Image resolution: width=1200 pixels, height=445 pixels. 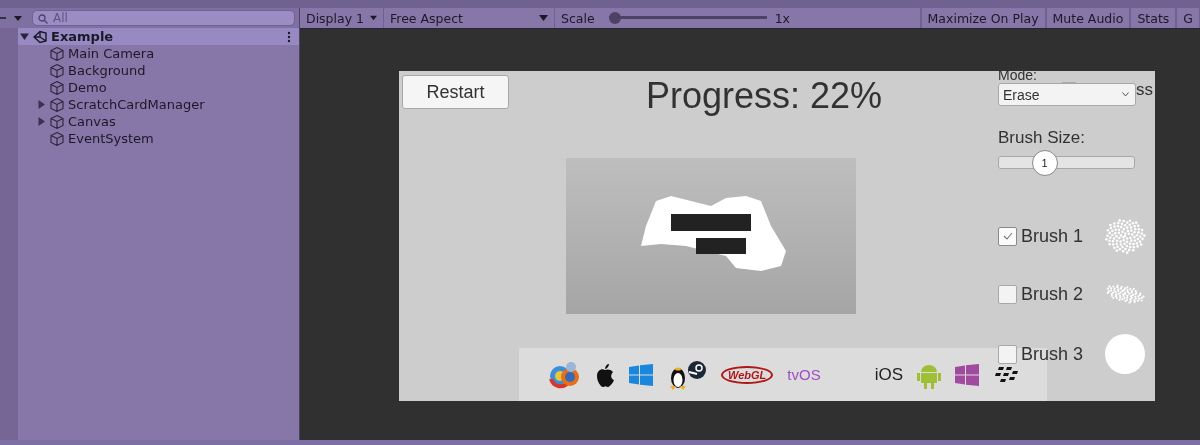 What do you see at coordinates (605, 374) in the screenshot?
I see `apple-logo-icon` at bounding box center [605, 374].